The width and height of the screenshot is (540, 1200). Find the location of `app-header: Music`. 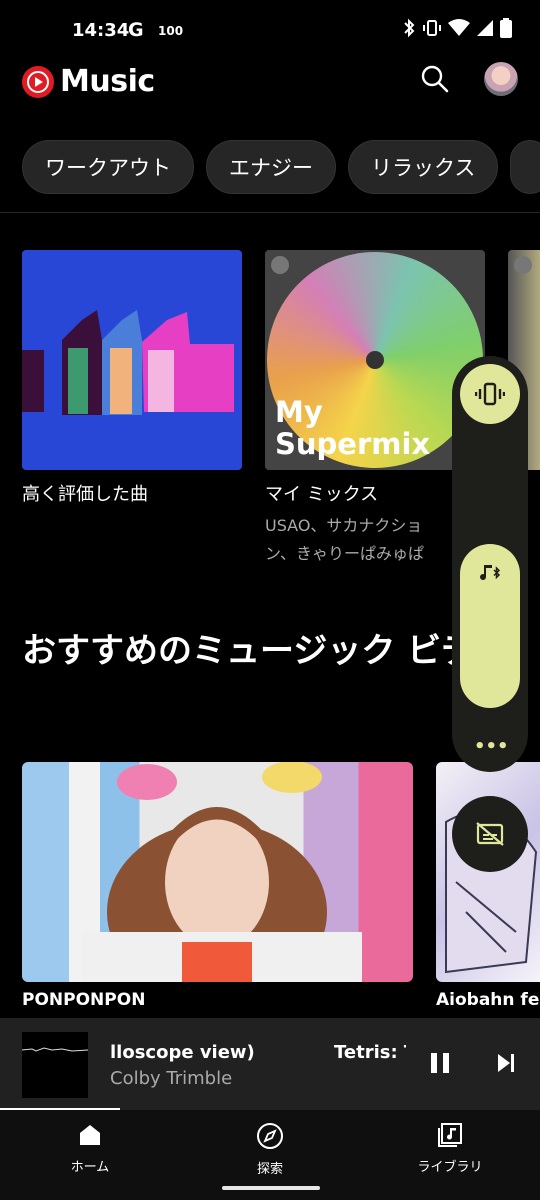

app-header: Music is located at coordinates (270, 83).